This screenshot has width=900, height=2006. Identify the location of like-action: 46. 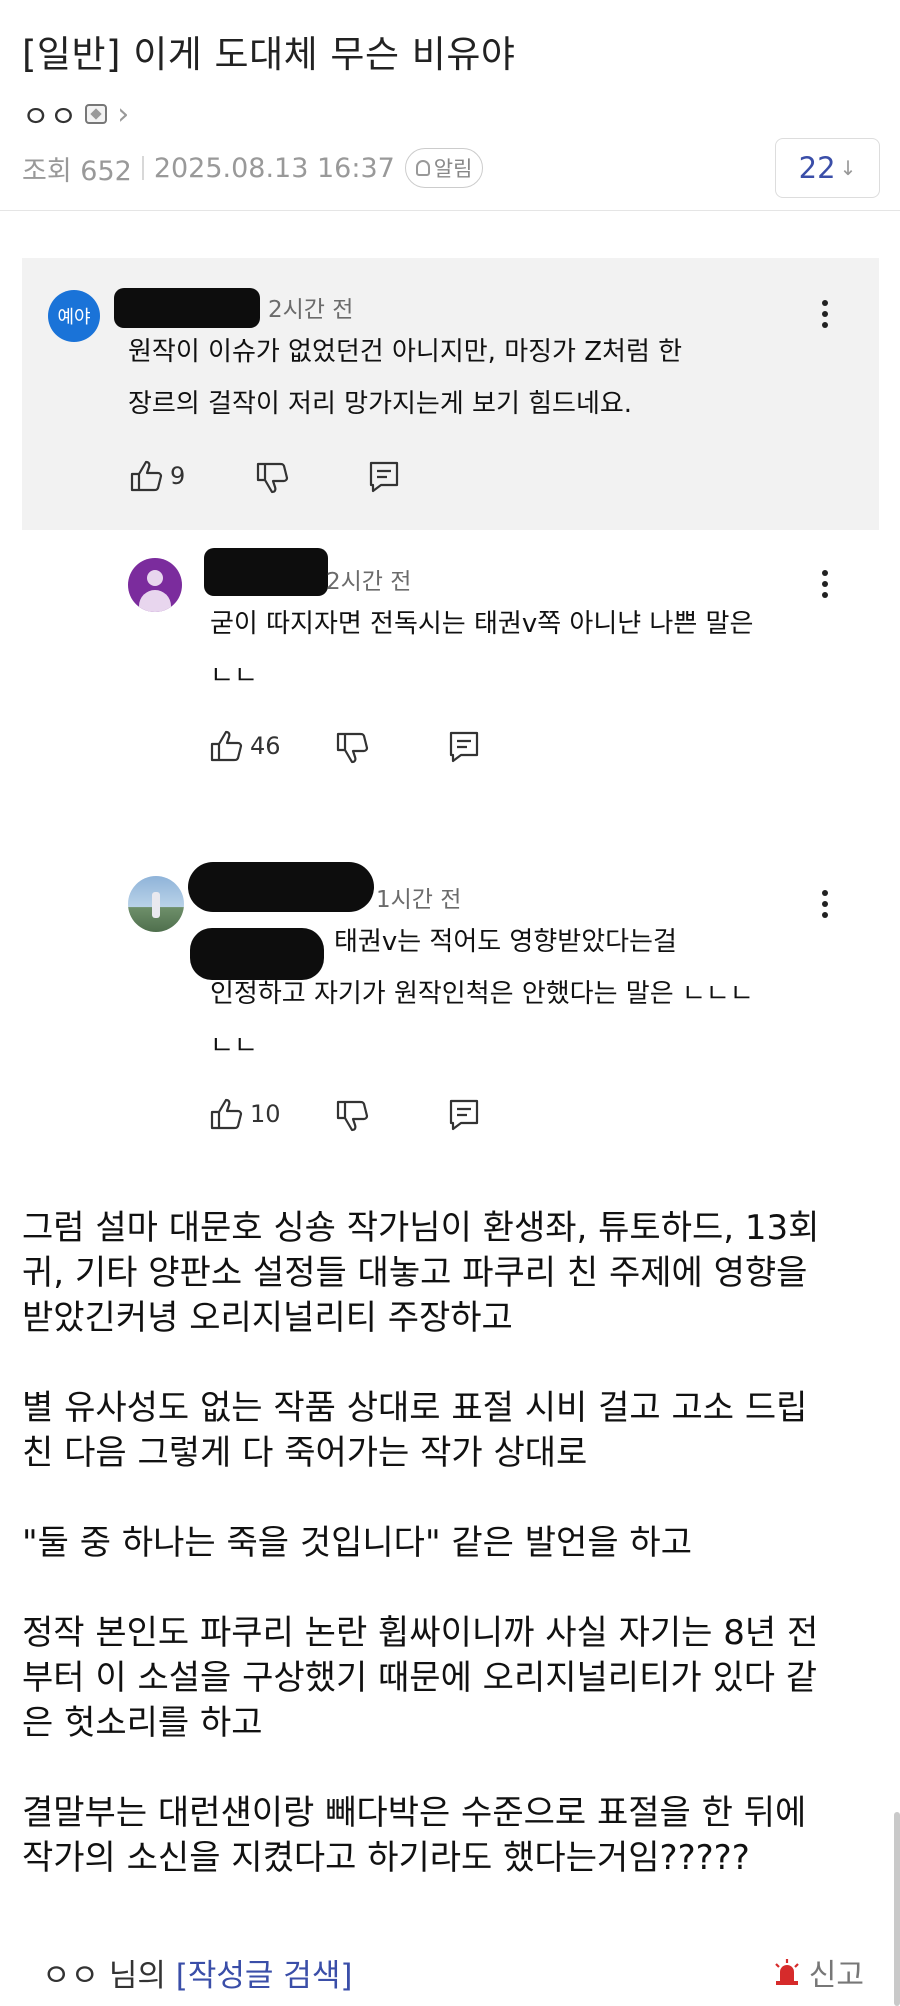
(245, 746).